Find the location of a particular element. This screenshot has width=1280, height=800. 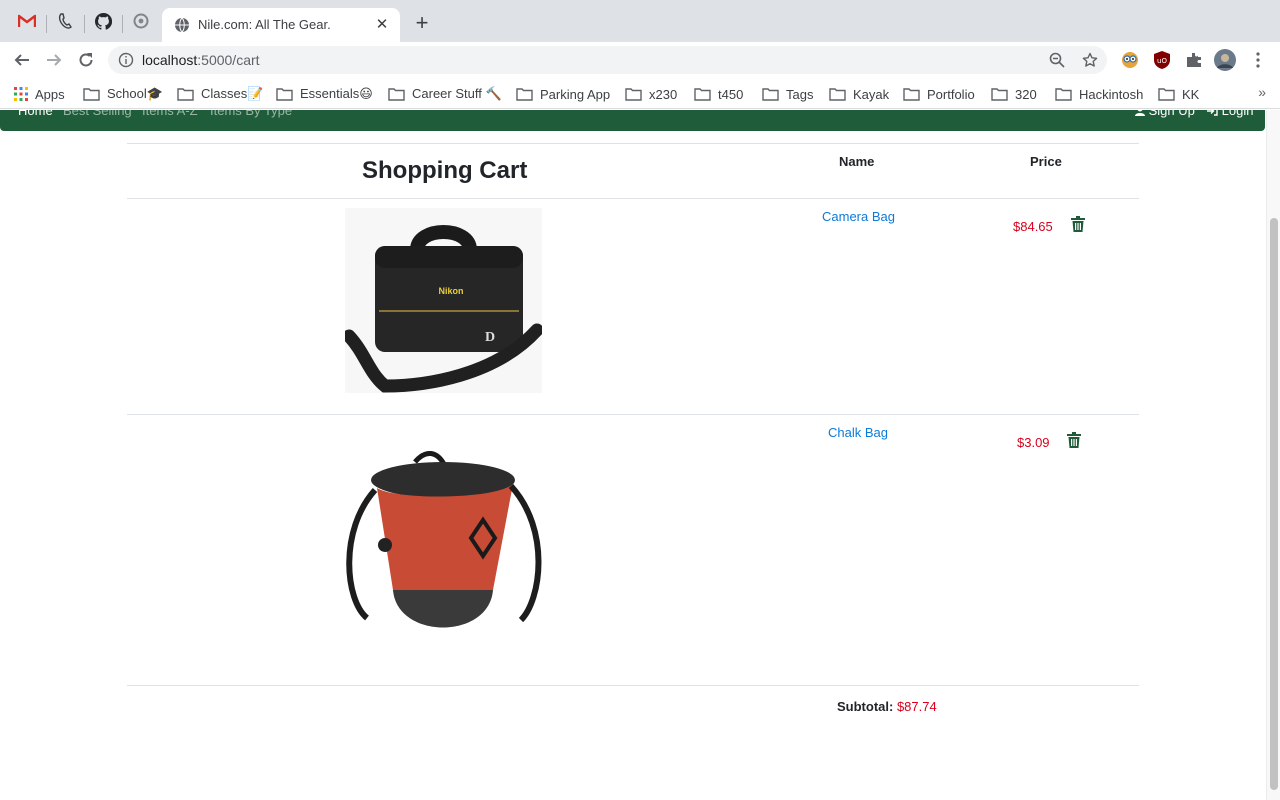

bookmark-folder: Classes📝 is located at coordinates (220, 94).